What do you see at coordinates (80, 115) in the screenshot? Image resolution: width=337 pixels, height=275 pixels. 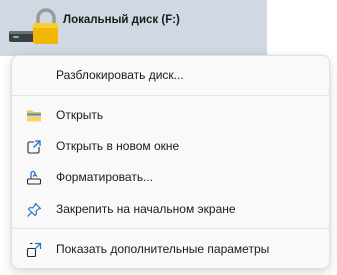 I see `menu-item-label: Открыть` at bounding box center [80, 115].